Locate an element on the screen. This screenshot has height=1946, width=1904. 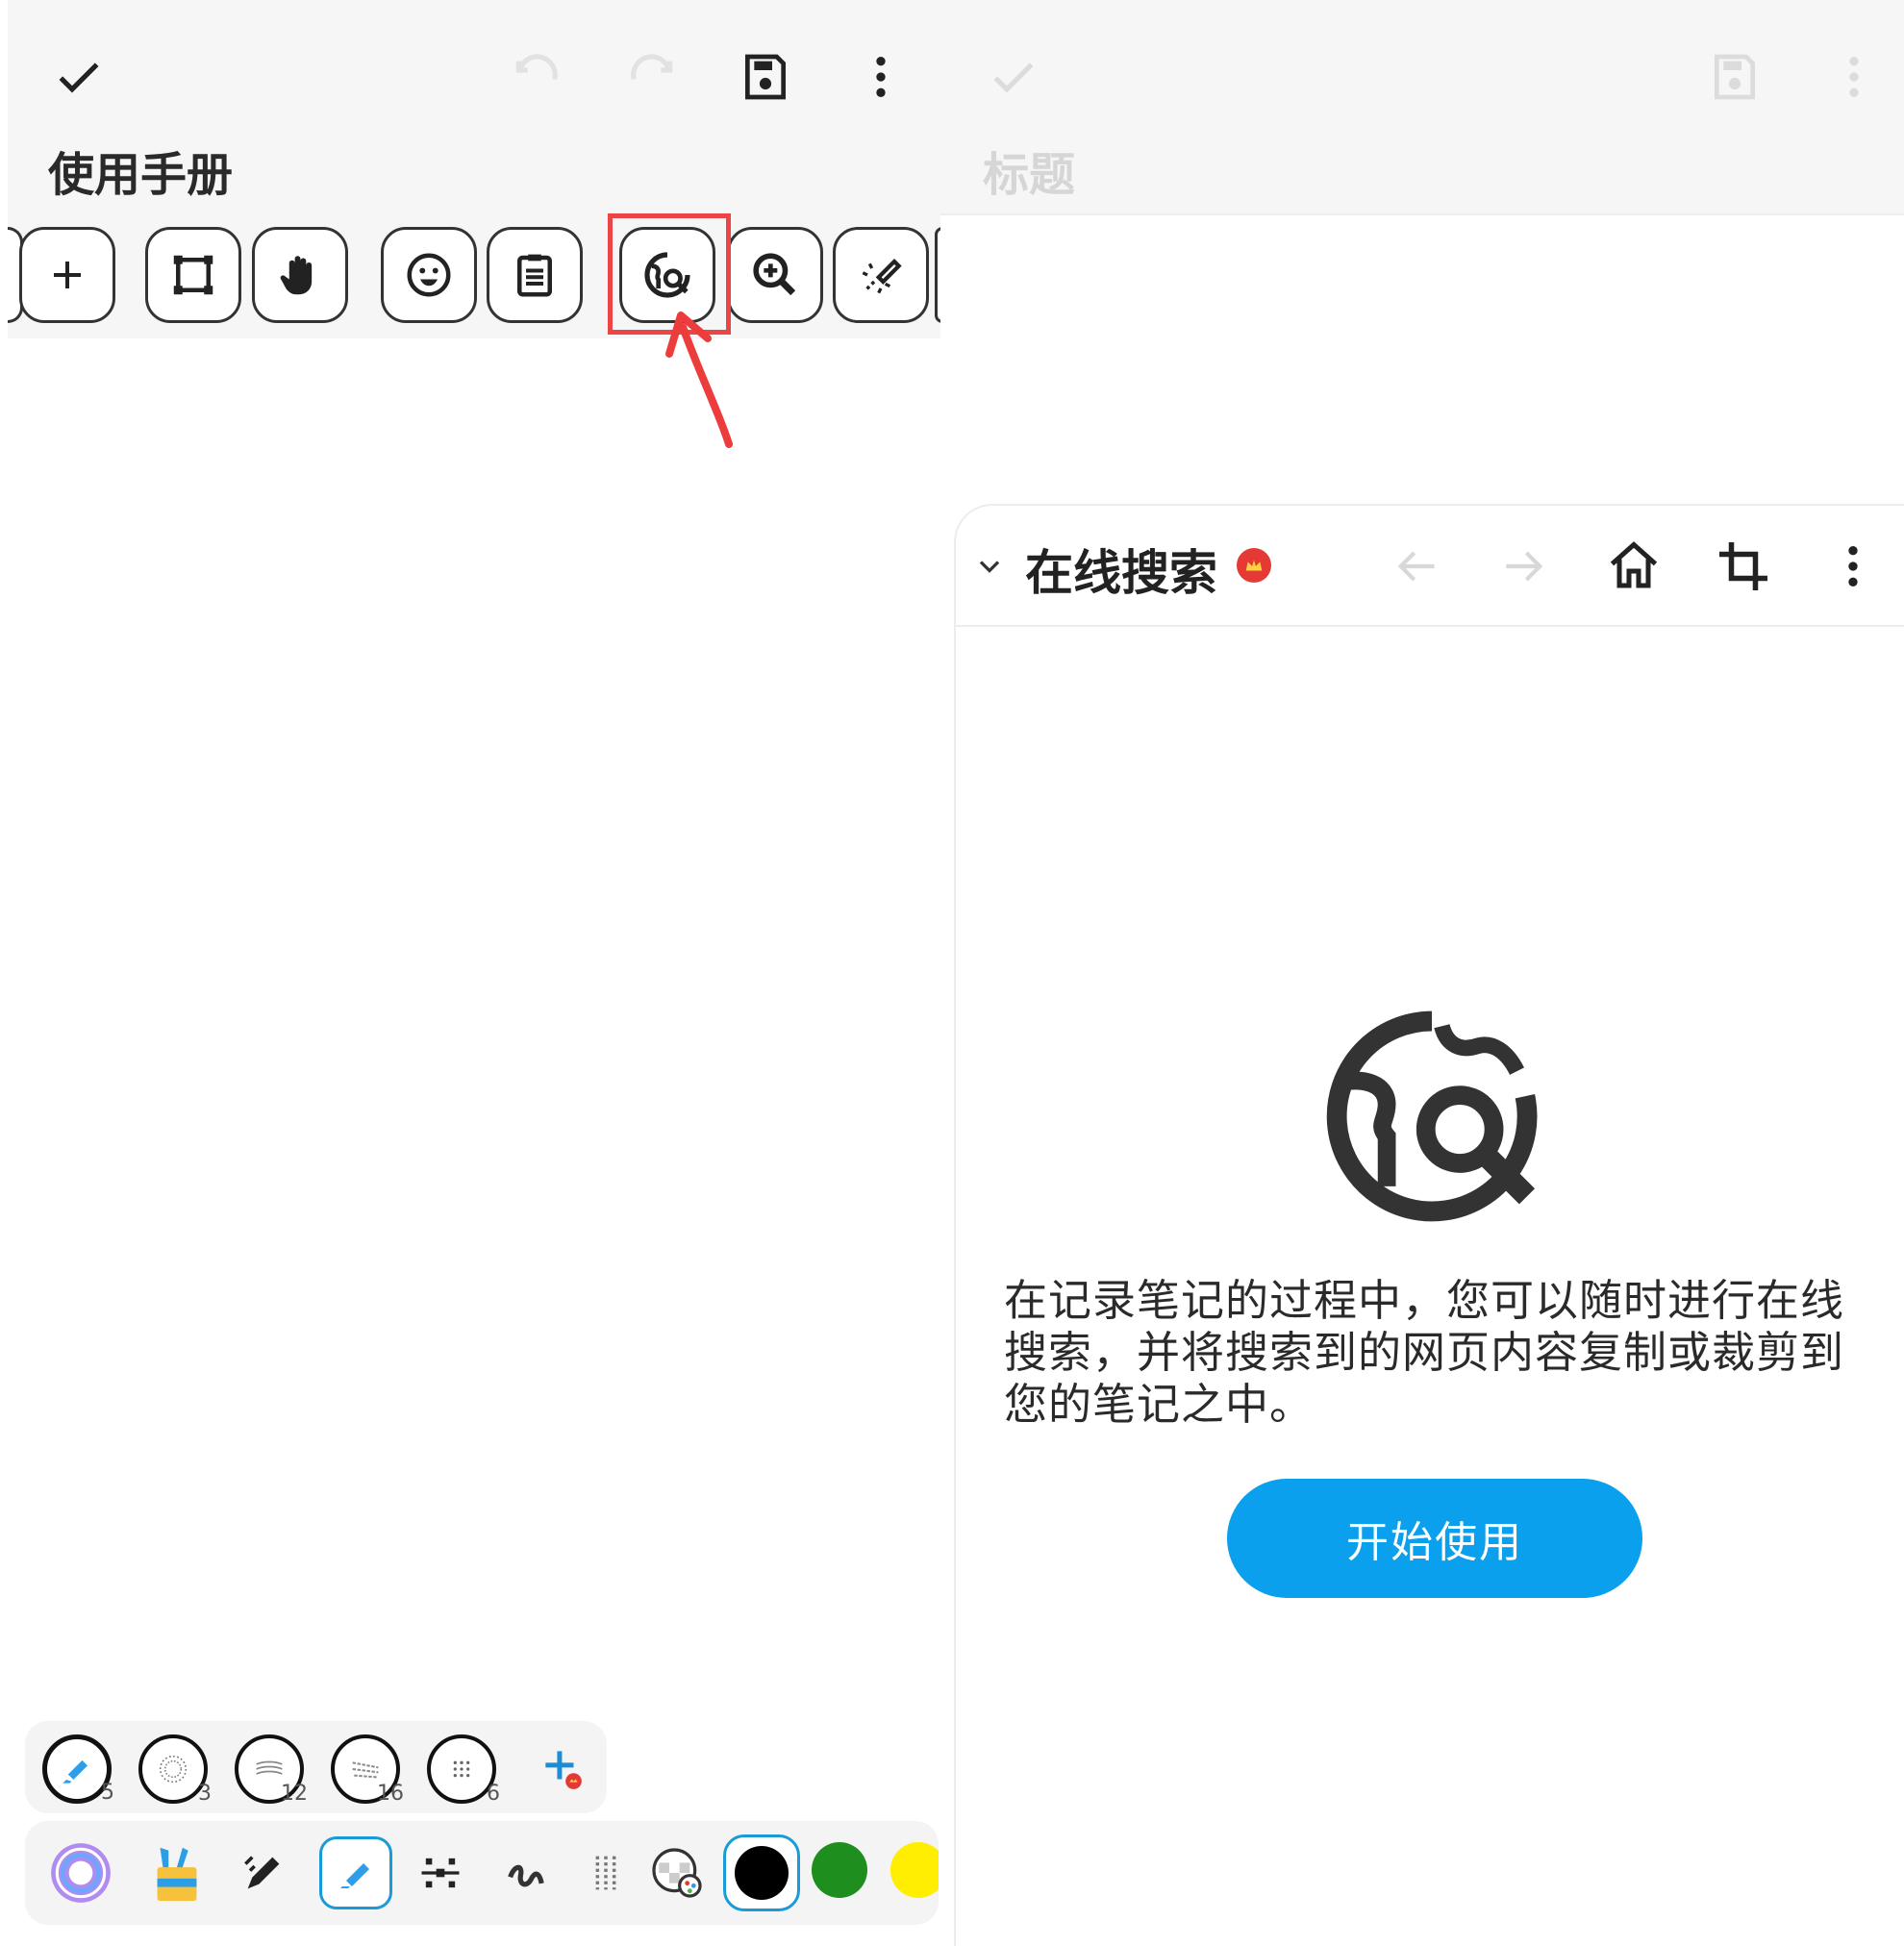
squiggle-icon is located at coordinates (527, 1872).